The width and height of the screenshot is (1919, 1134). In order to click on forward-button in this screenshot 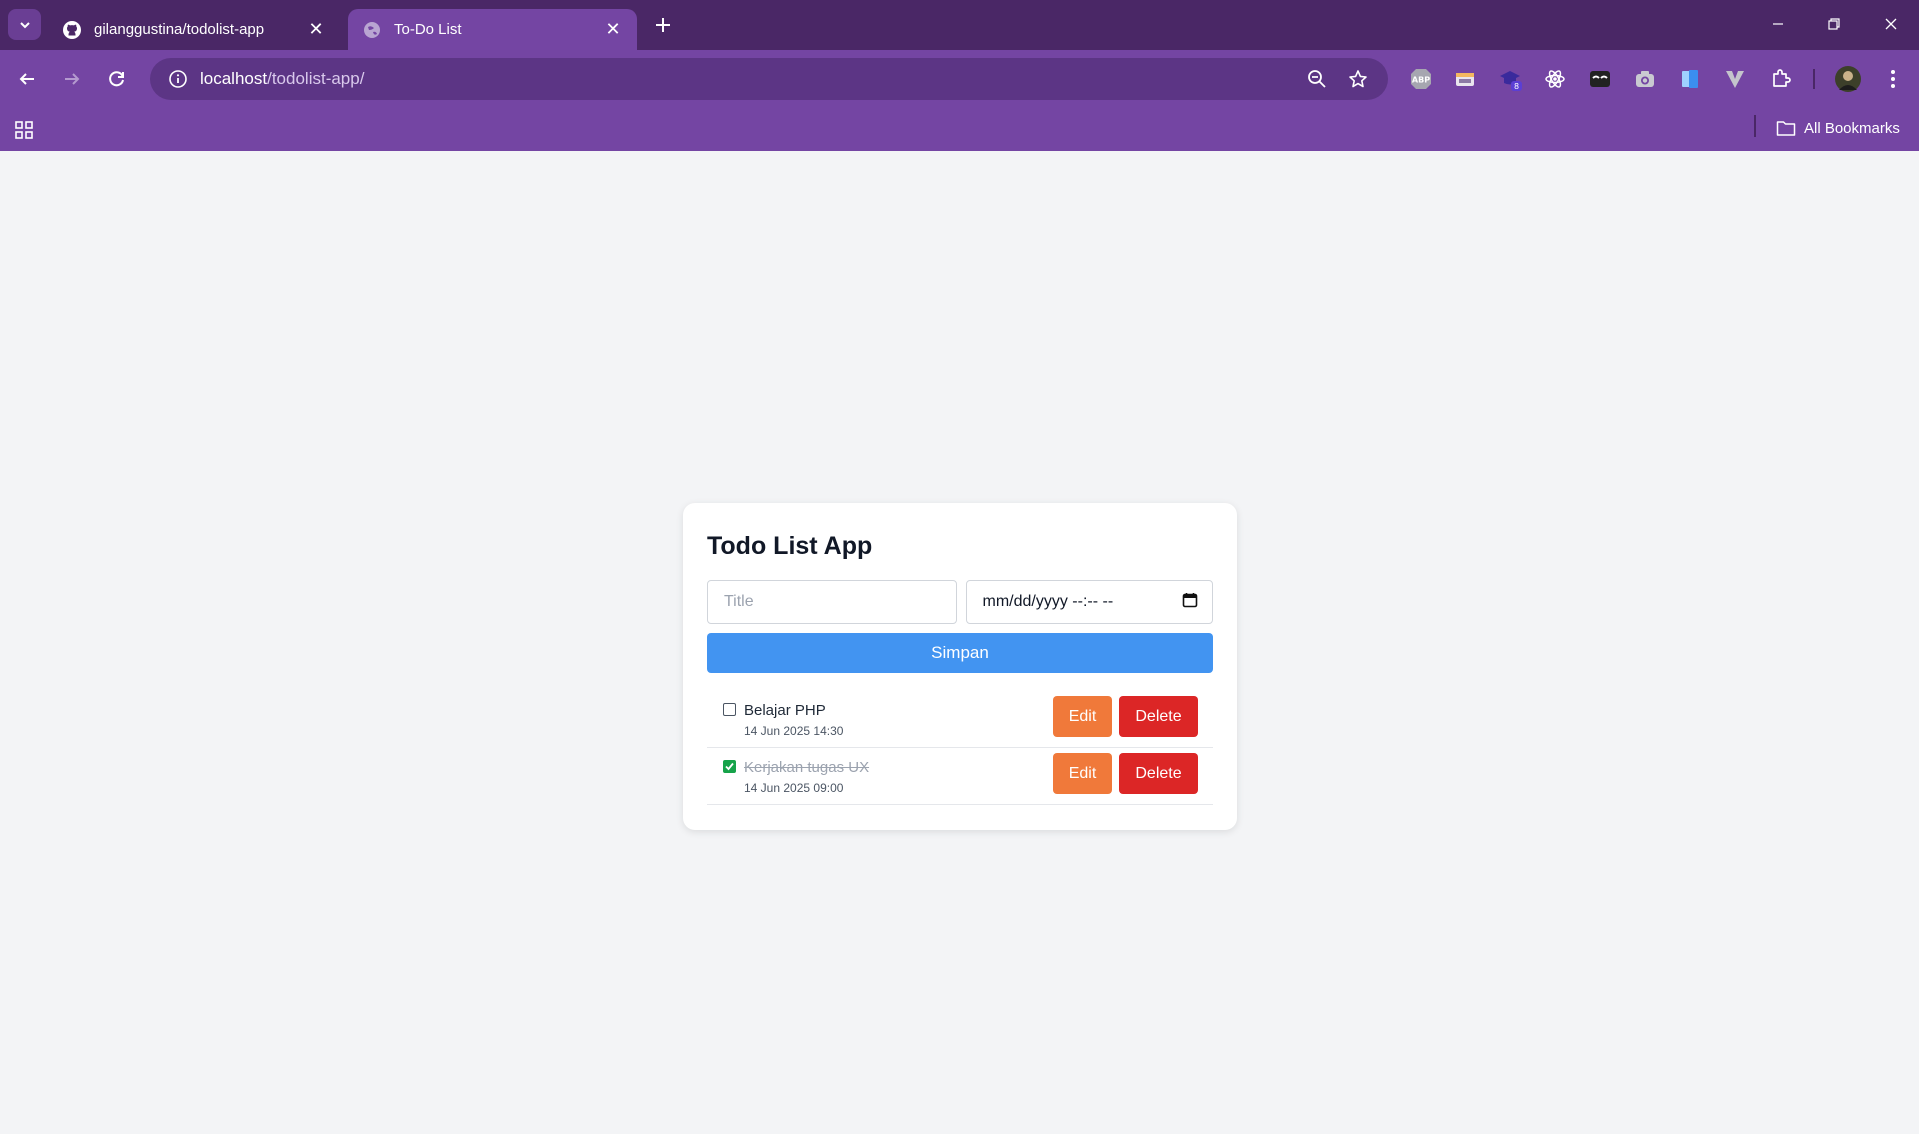, I will do `click(72, 79)`.